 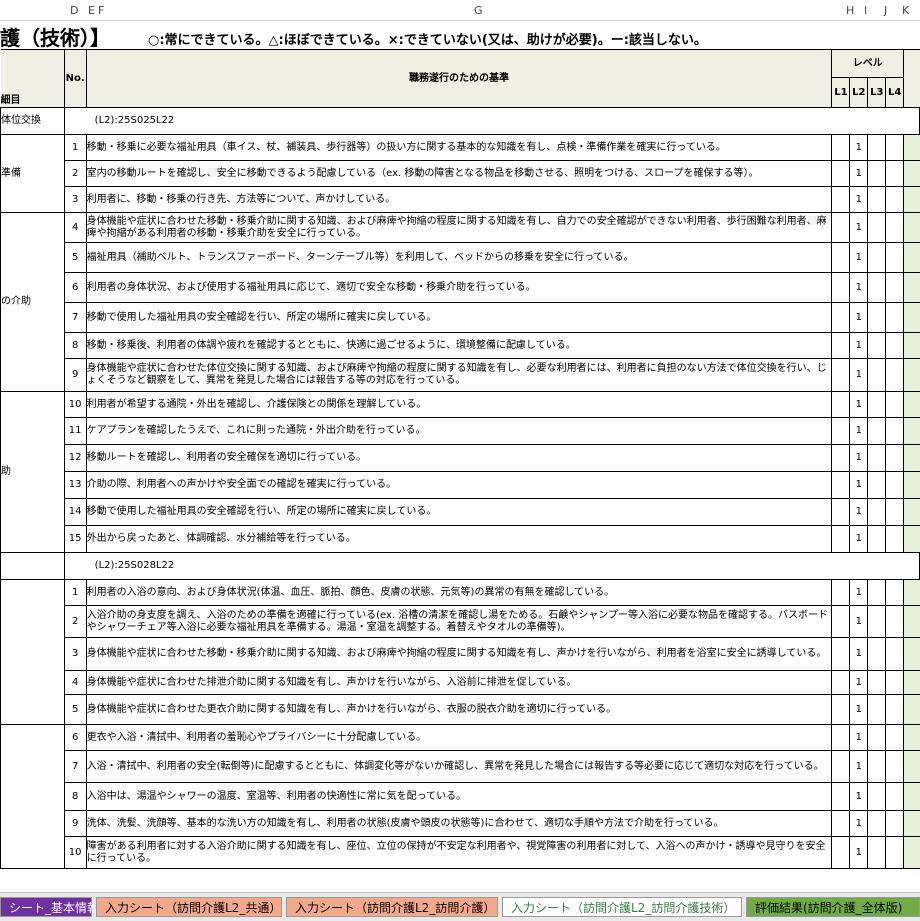 What do you see at coordinates (75, 227) in the screenshot?
I see `row-number: 4` at bounding box center [75, 227].